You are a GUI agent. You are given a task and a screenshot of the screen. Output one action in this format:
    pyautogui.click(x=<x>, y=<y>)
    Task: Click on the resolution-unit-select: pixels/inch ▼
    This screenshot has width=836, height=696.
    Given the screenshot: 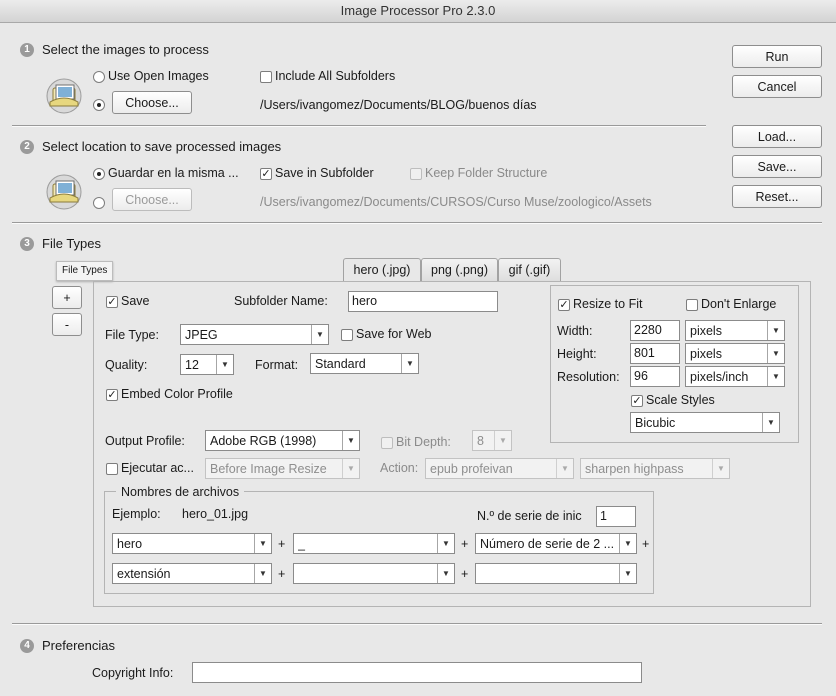 What is the action you would take?
    pyautogui.click(x=735, y=376)
    